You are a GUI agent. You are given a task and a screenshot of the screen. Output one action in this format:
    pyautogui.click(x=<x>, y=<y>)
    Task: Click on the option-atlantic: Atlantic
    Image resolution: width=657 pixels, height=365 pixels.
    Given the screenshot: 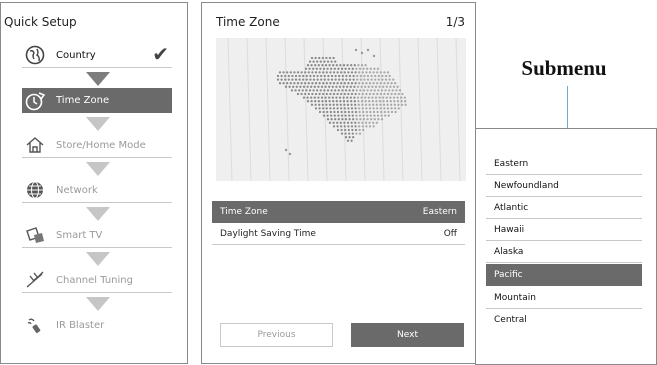 What is the action you would take?
    pyautogui.click(x=564, y=208)
    